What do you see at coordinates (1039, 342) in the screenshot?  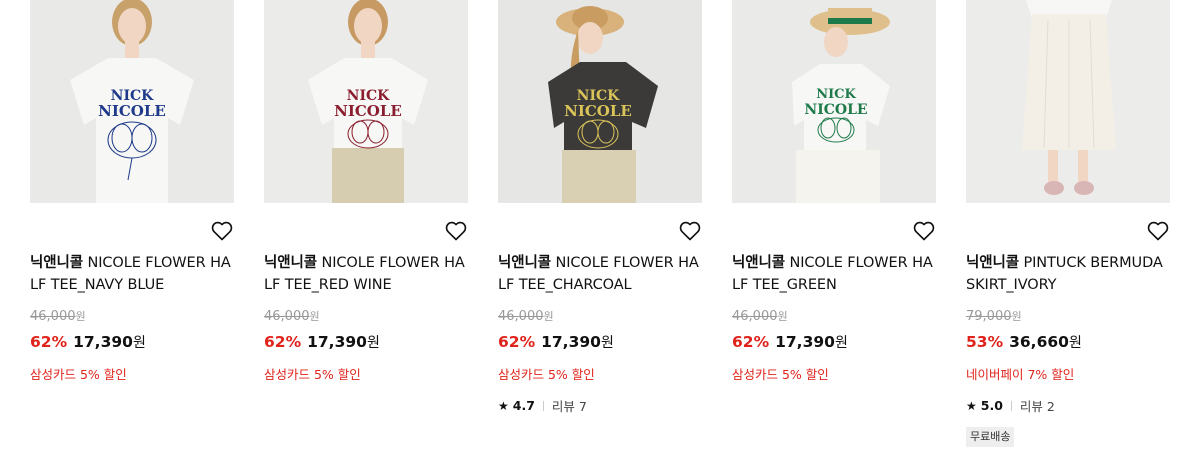 I see `sale-price-value: 36,660` at bounding box center [1039, 342].